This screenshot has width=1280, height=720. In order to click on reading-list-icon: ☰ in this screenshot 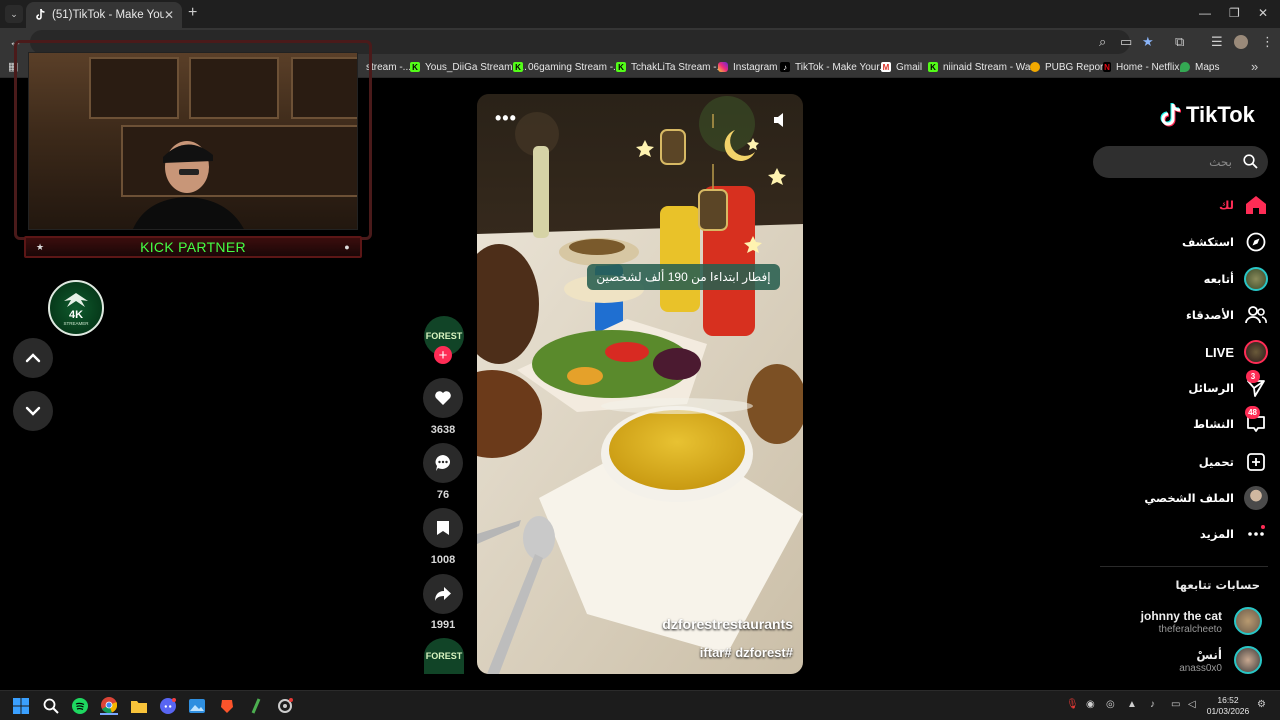, I will do `click(1217, 42)`.